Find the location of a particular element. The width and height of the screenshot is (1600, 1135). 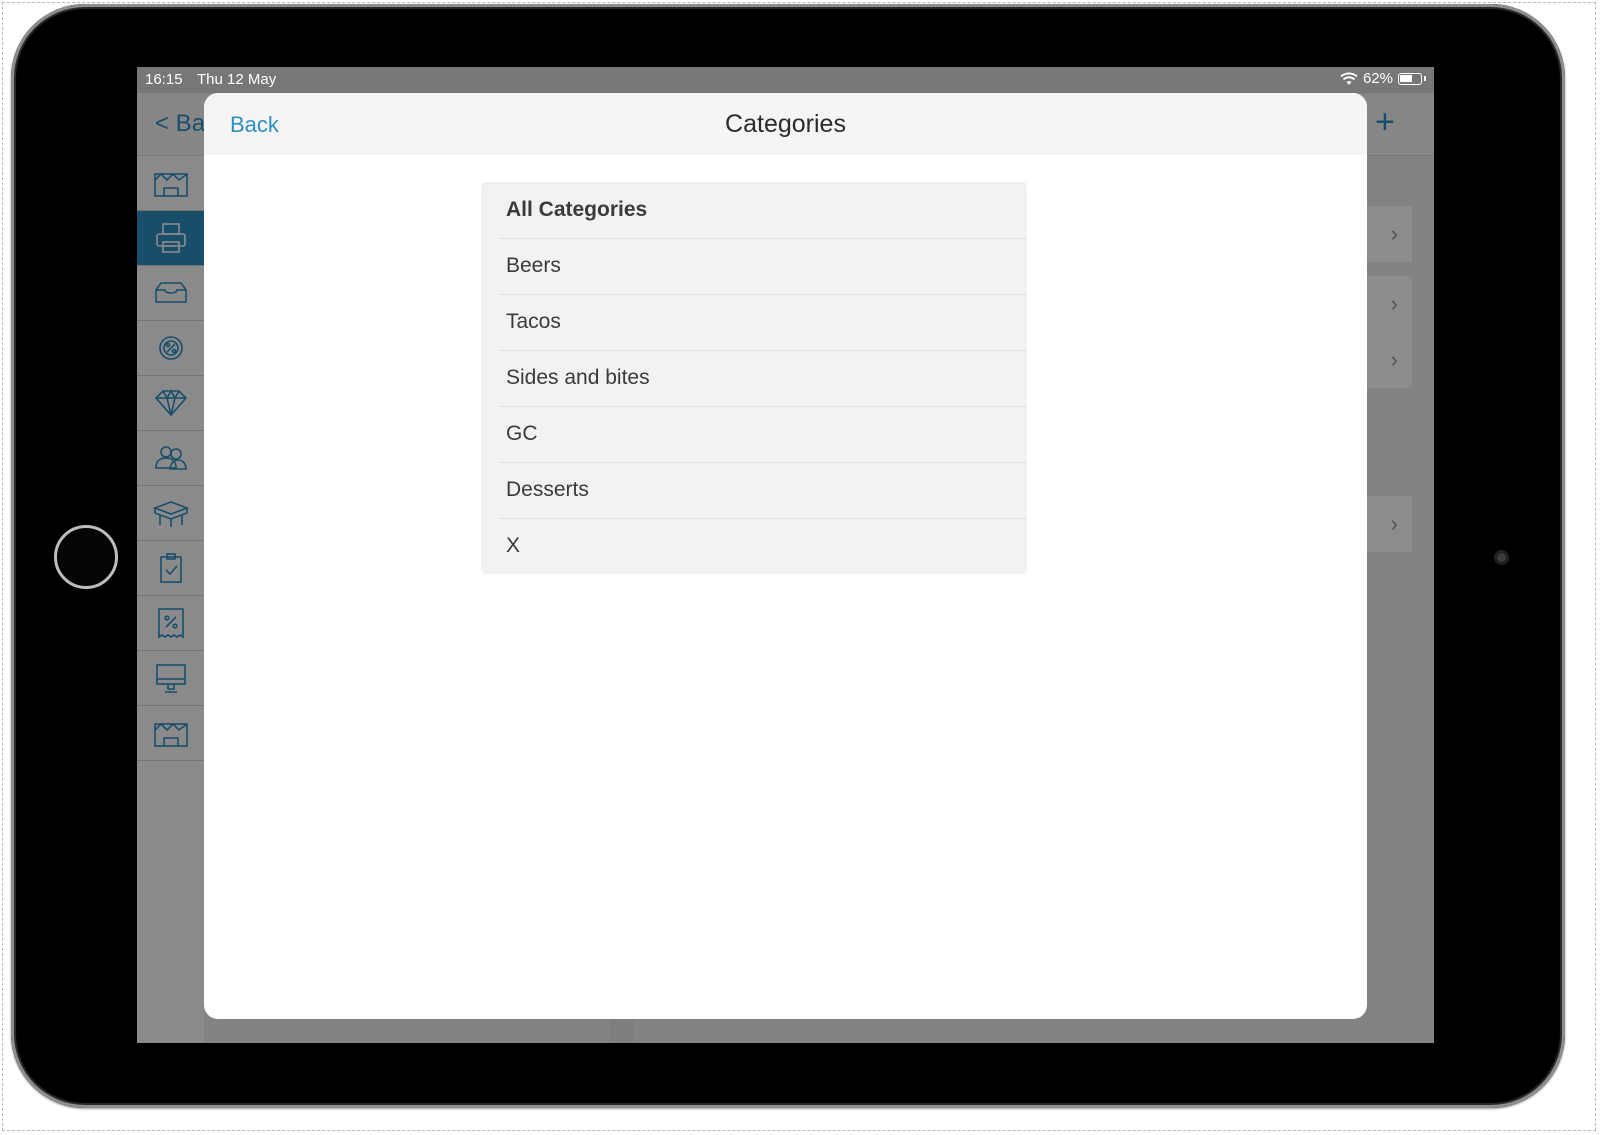

modal-header: Back Categories is located at coordinates (785, 124).